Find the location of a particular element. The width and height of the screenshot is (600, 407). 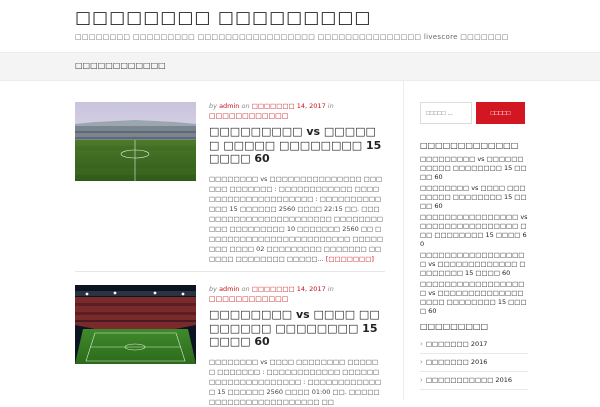

archive-link: › □□□□□□□ 2016 is located at coordinates (474, 363).